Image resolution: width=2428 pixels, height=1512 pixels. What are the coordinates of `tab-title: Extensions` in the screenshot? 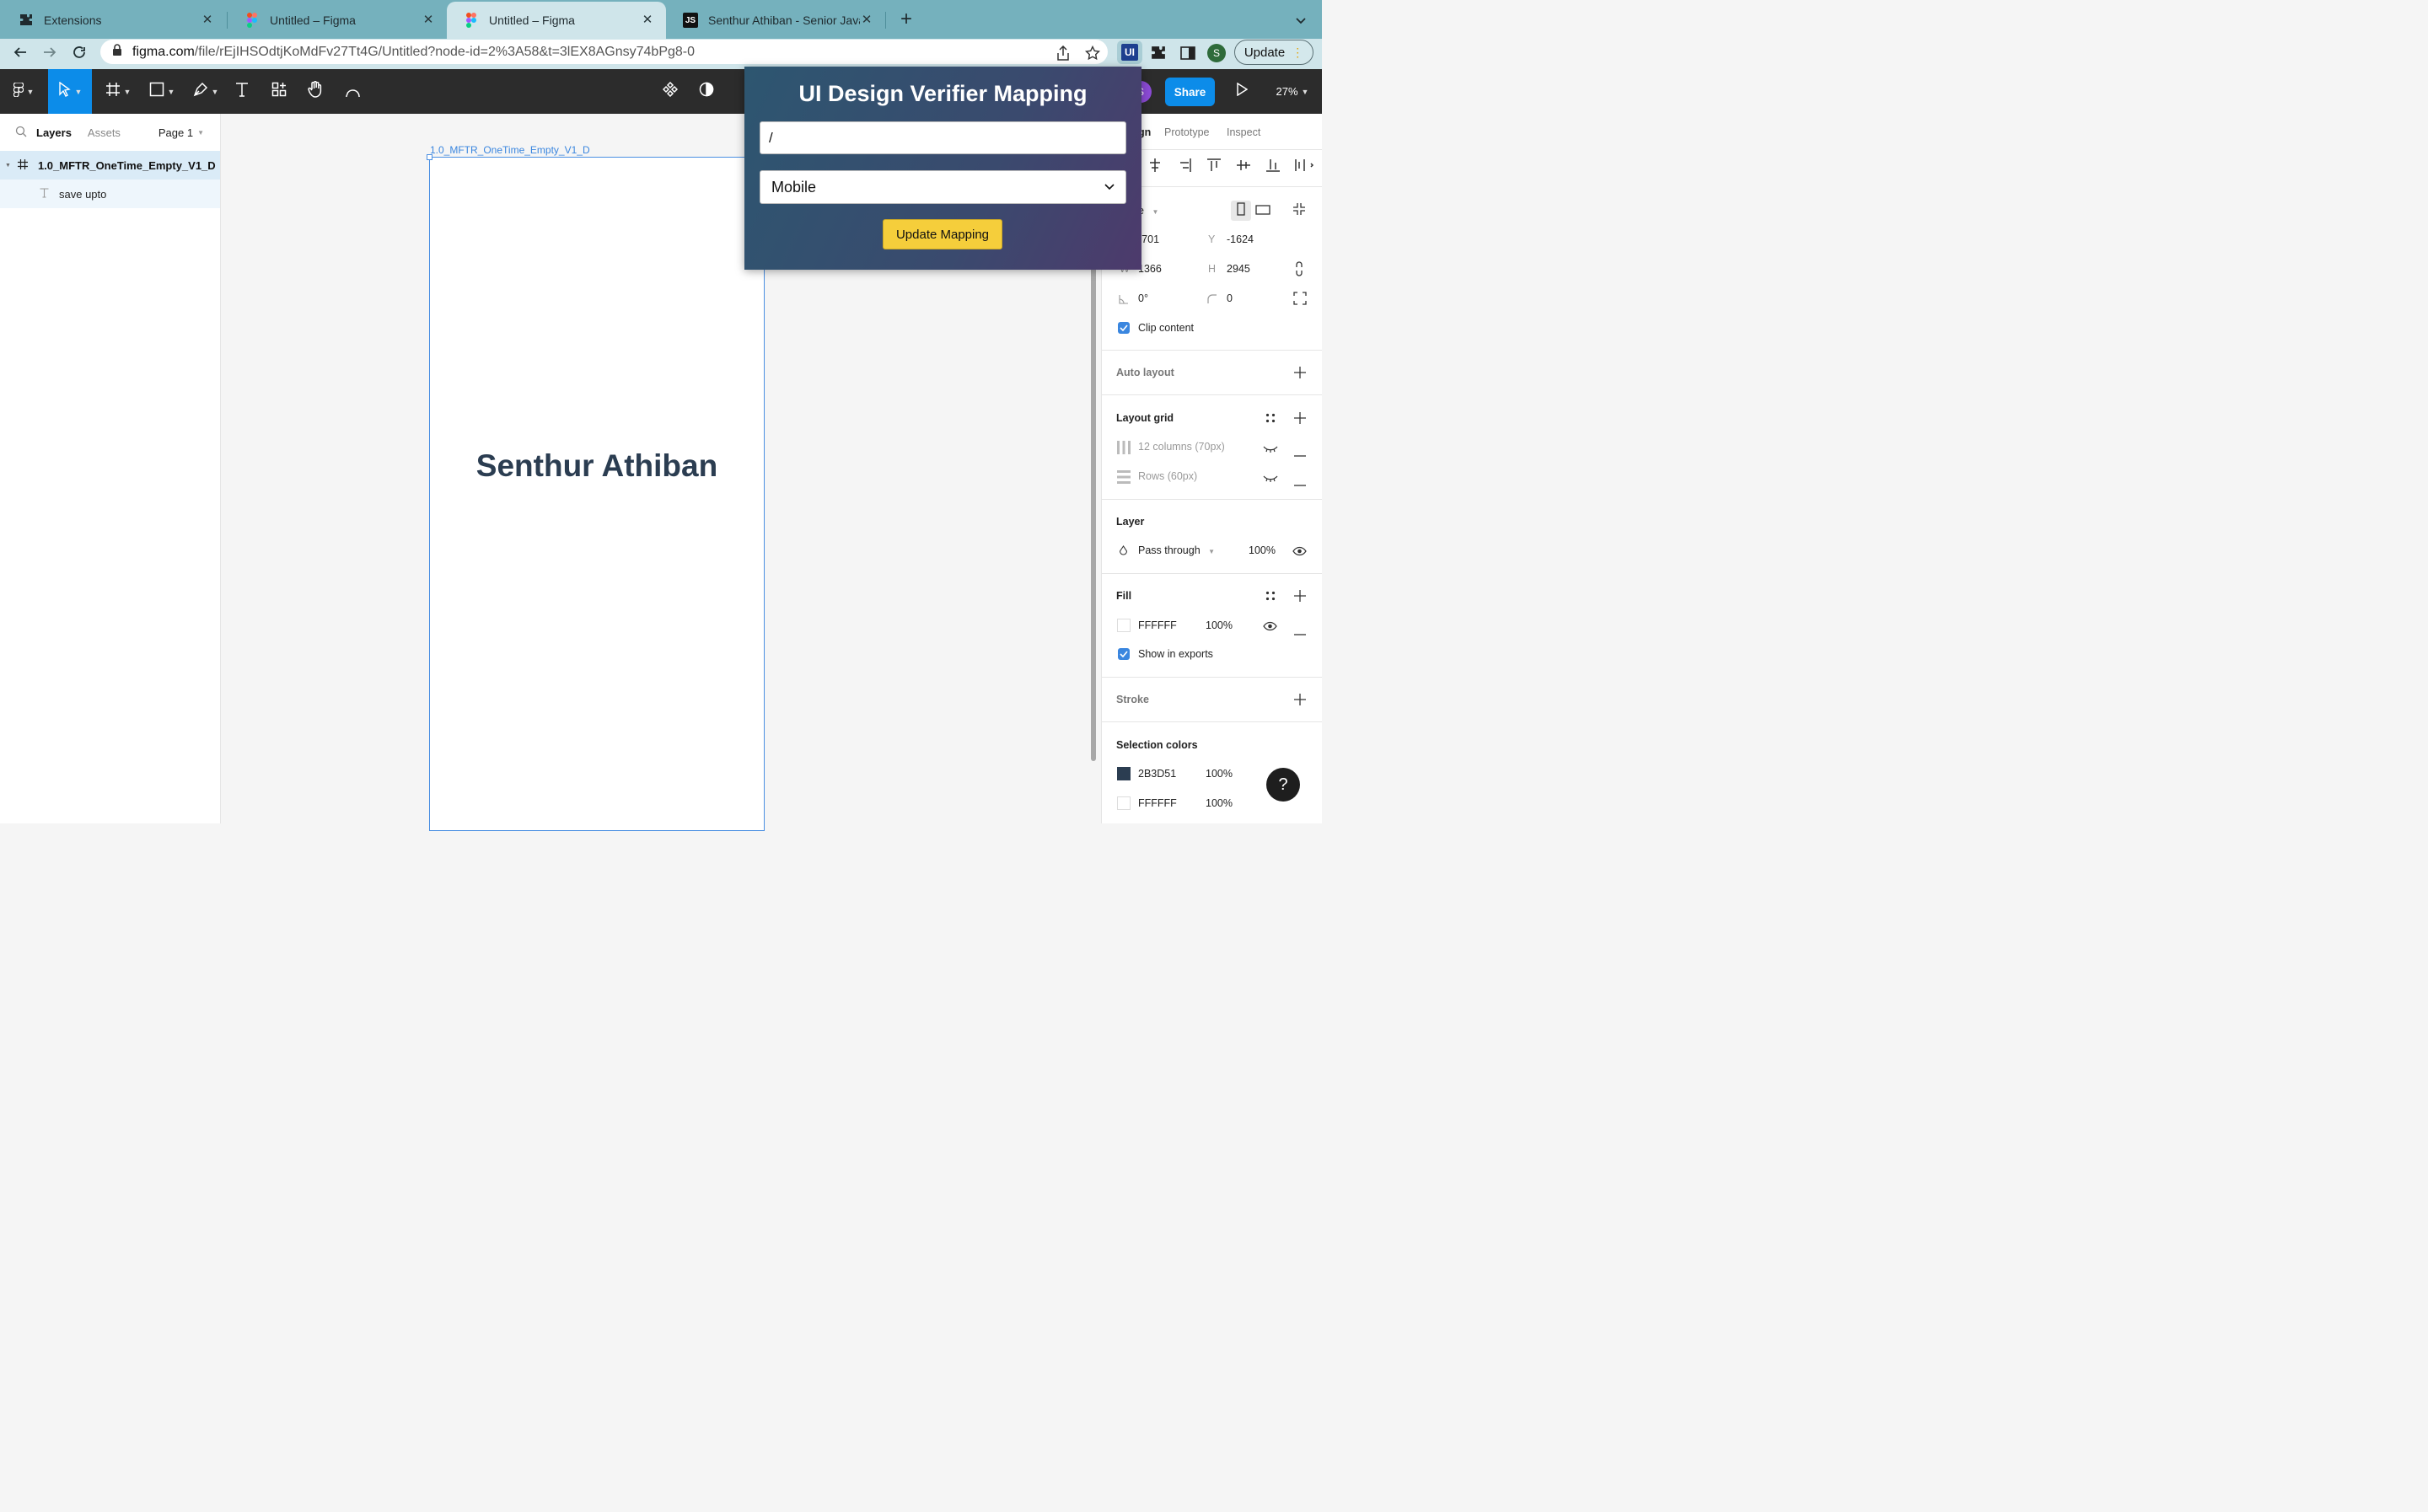 It's located at (73, 20).